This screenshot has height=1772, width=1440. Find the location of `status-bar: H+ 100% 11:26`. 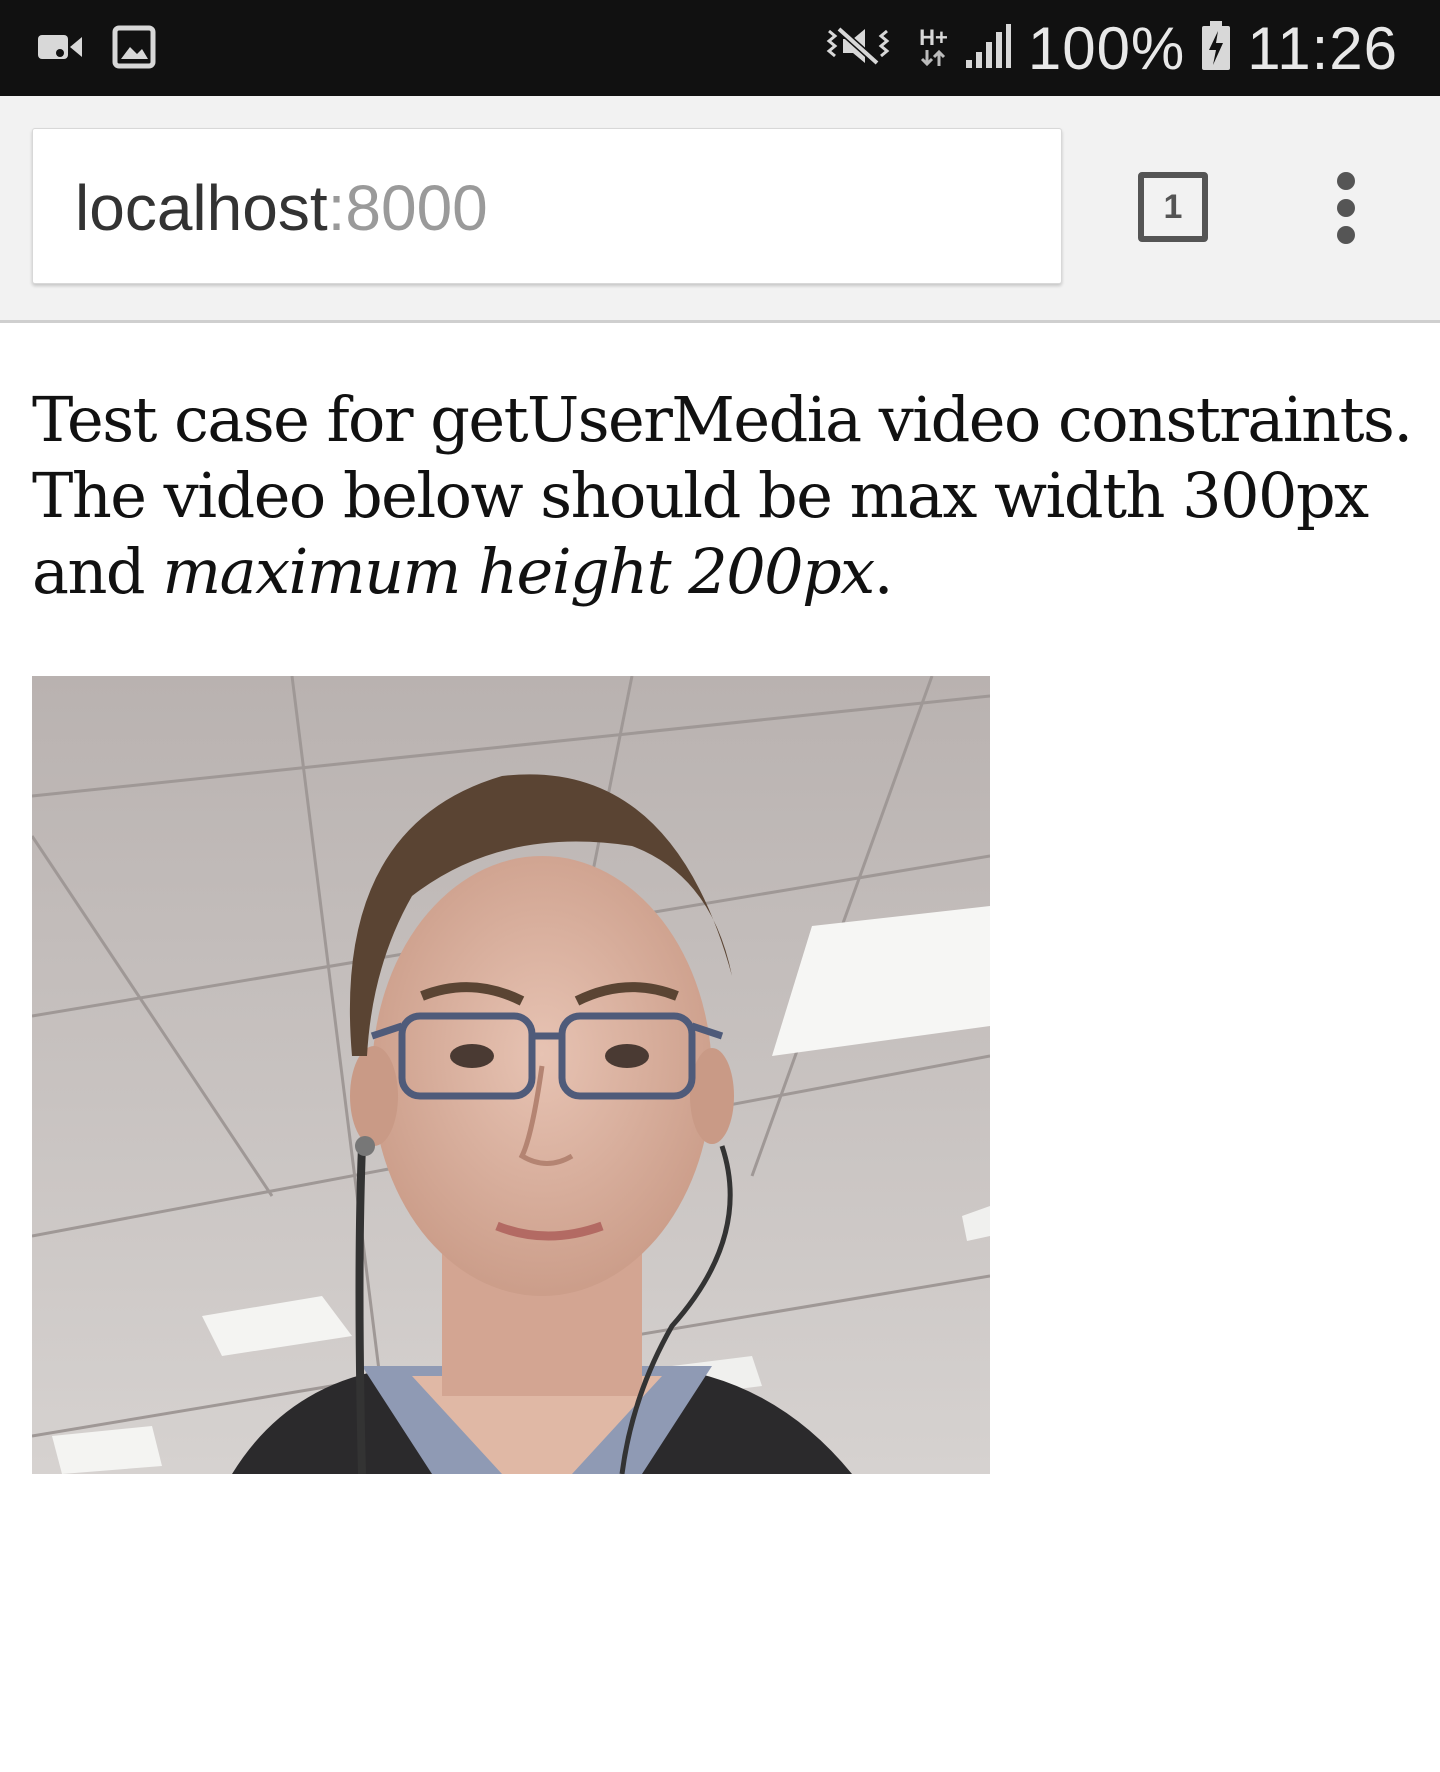

status-bar: H+ 100% 11:26 is located at coordinates (720, 48).